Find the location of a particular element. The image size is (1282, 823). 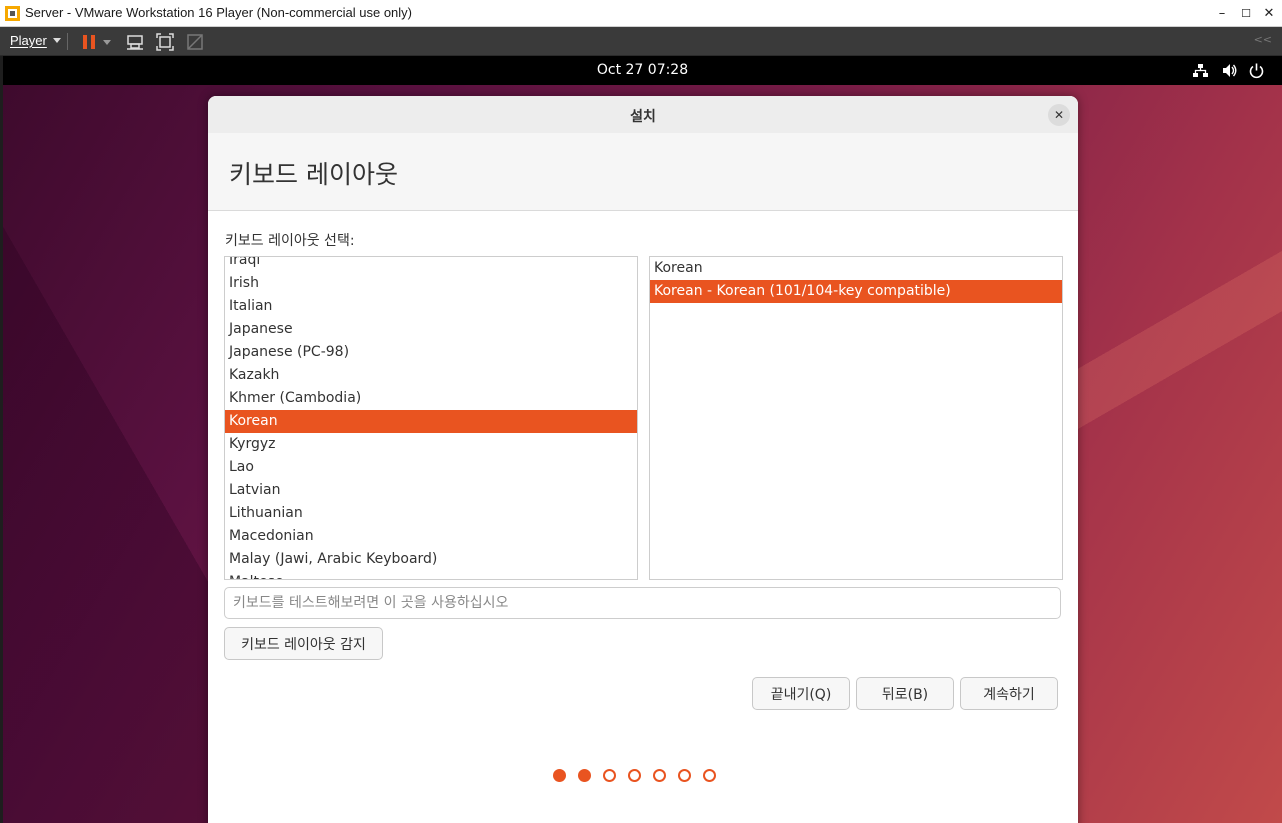

chevron-down-icon is located at coordinates (56, 40).